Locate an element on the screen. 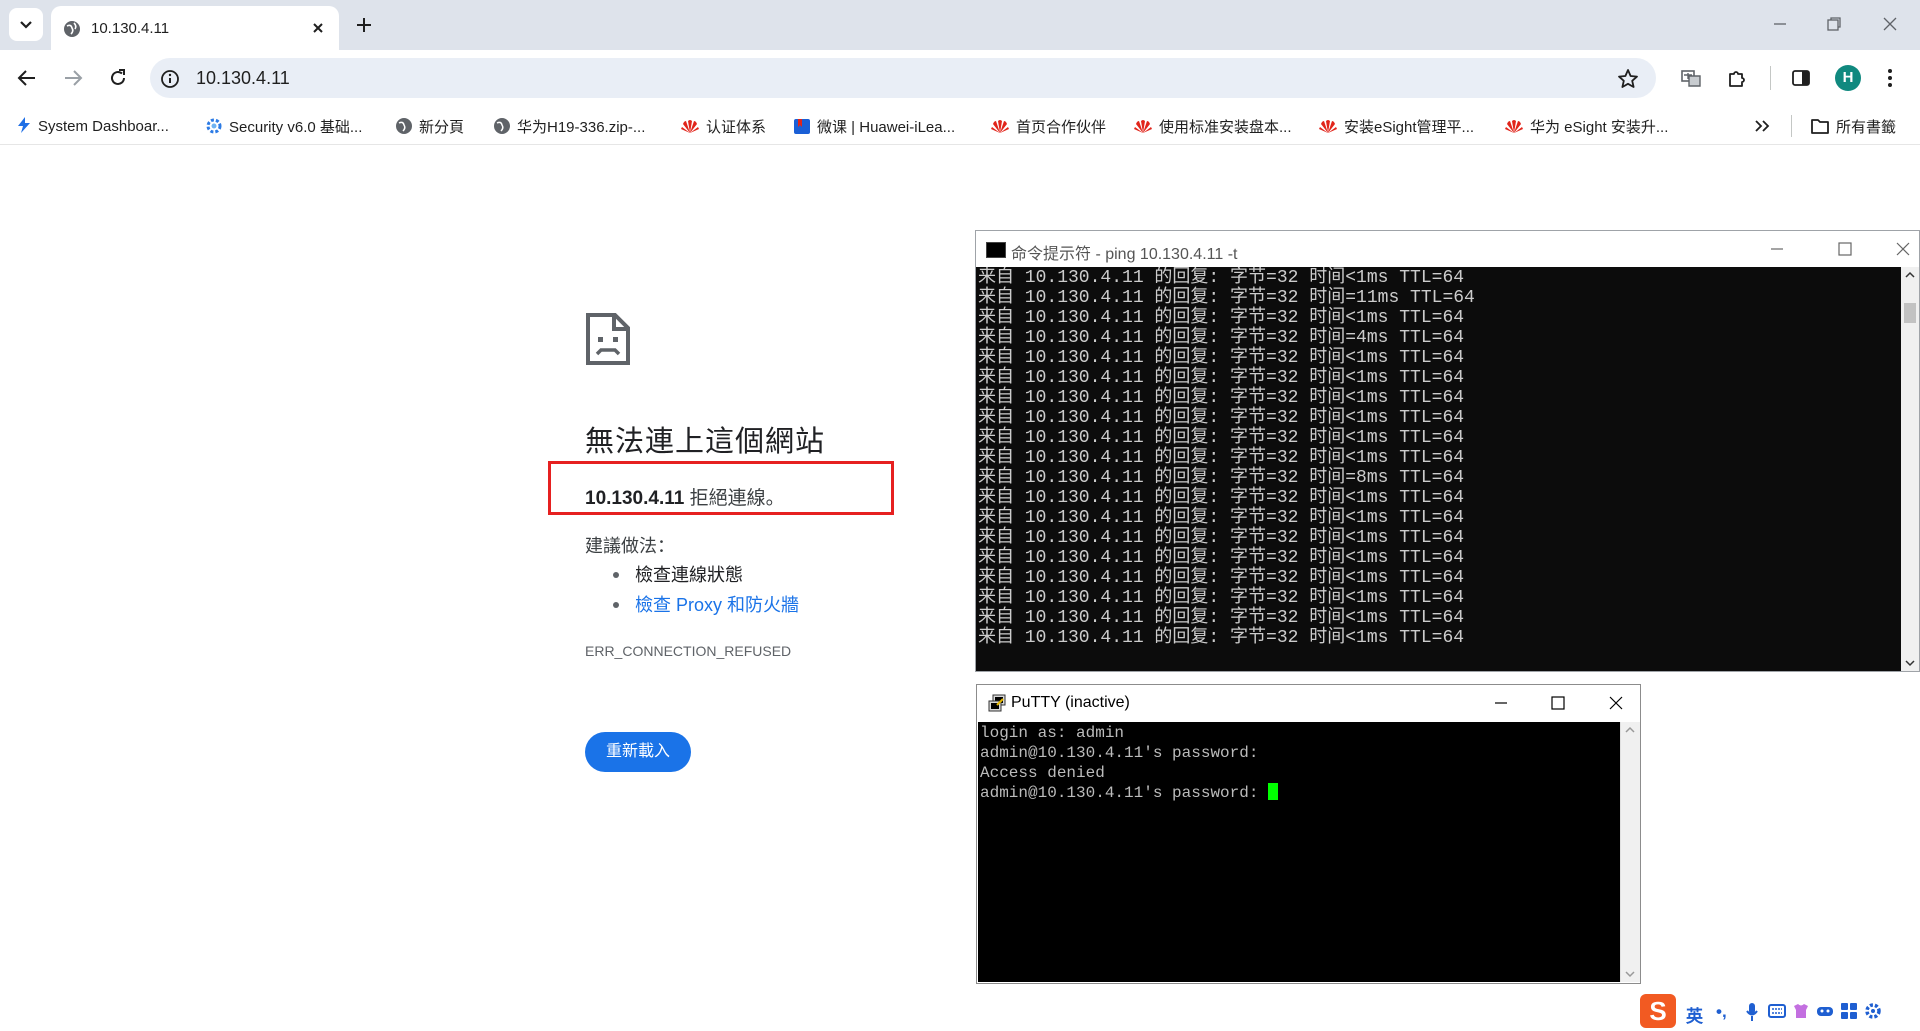 This screenshot has height=1031, width=1920. suggestions-label: 建議做法： is located at coordinates (630, 546).